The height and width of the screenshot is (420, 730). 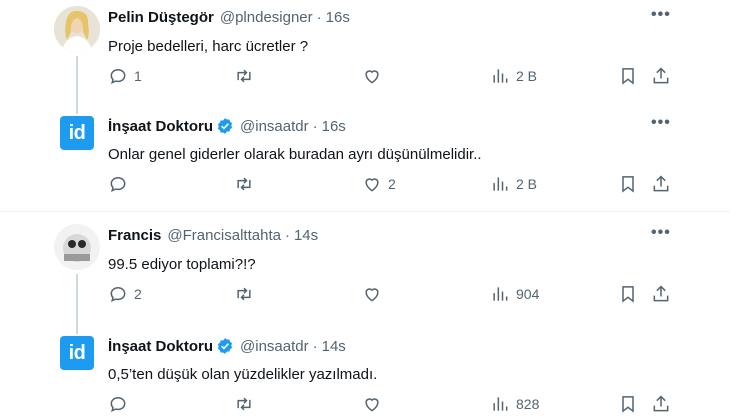 What do you see at coordinates (392, 184) in the screenshot?
I see `like-count: 2` at bounding box center [392, 184].